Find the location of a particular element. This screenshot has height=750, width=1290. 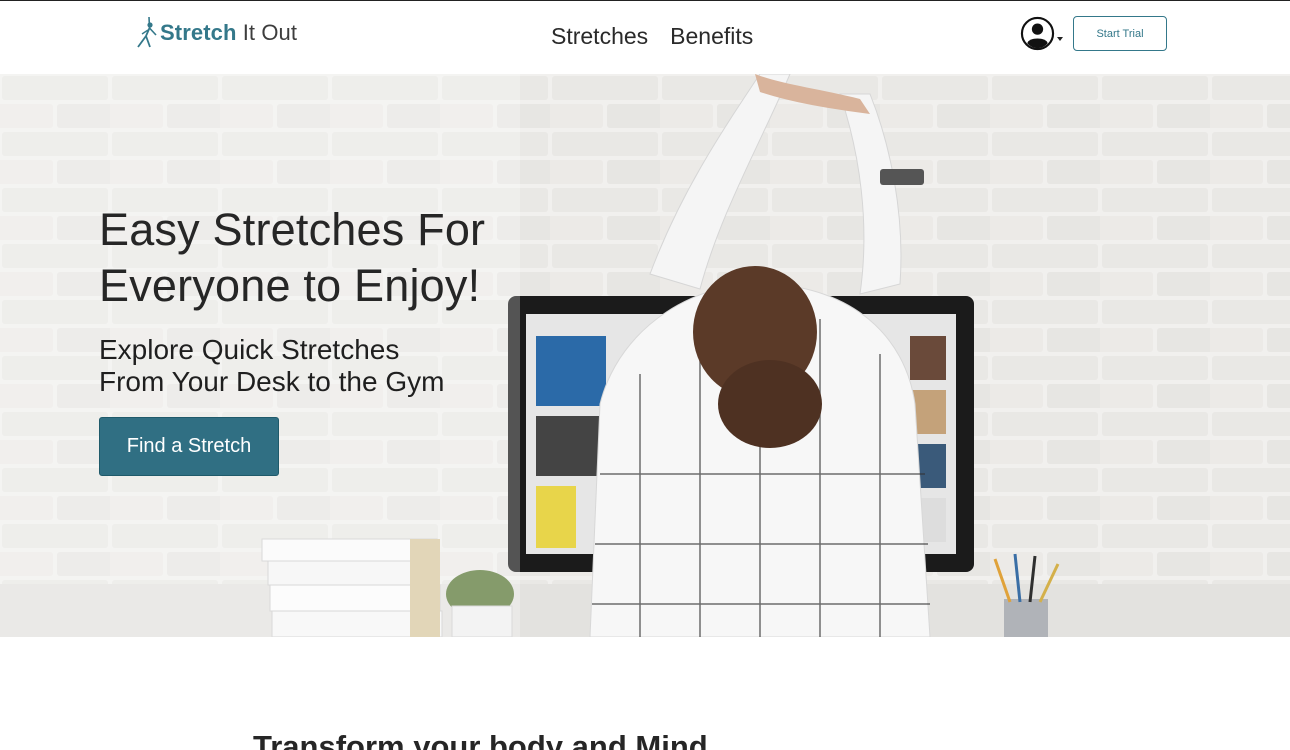

chevron-down-icon is located at coordinates (1060, 38).